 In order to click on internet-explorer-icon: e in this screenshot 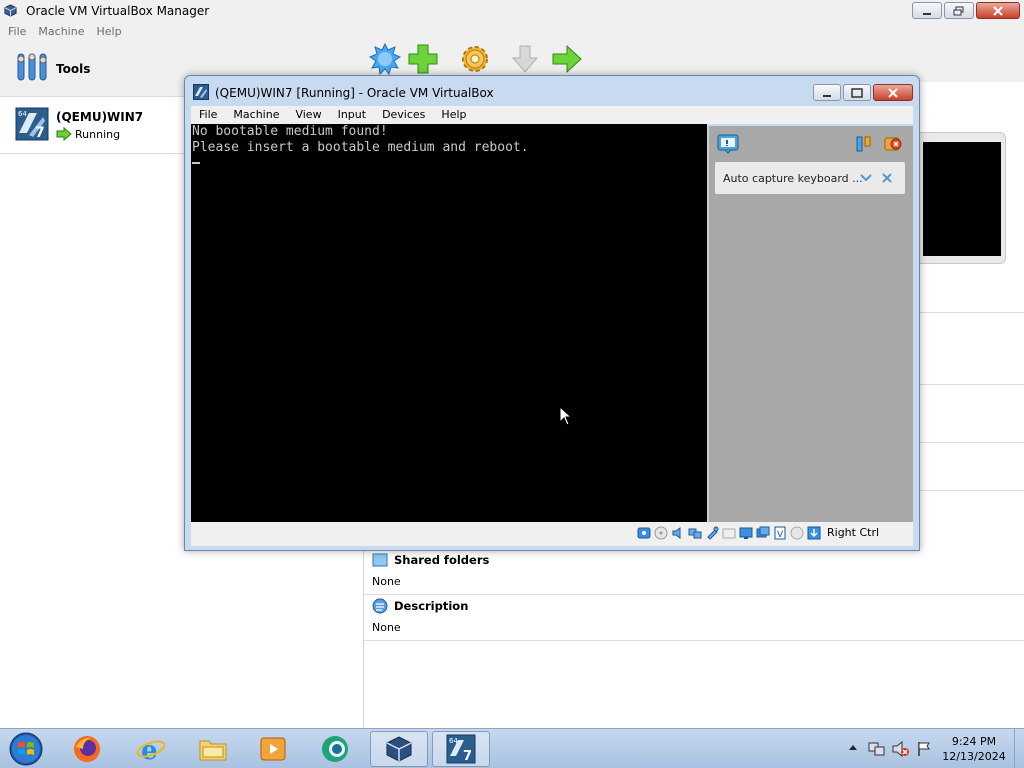, I will do `click(151, 750)`.